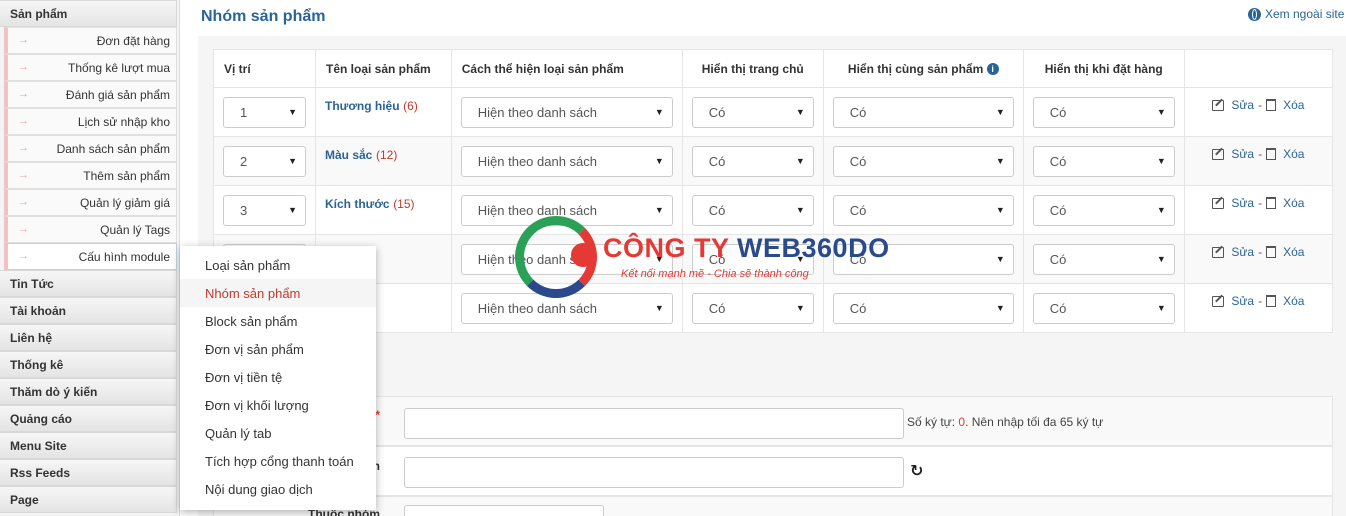 The width and height of the screenshot is (1346, 516). What do you see at coordinates (90, 94) in the screenshot?
I see `sidebar-item: → Đánh giá sản phẩm` at bounding box center [90, 94].